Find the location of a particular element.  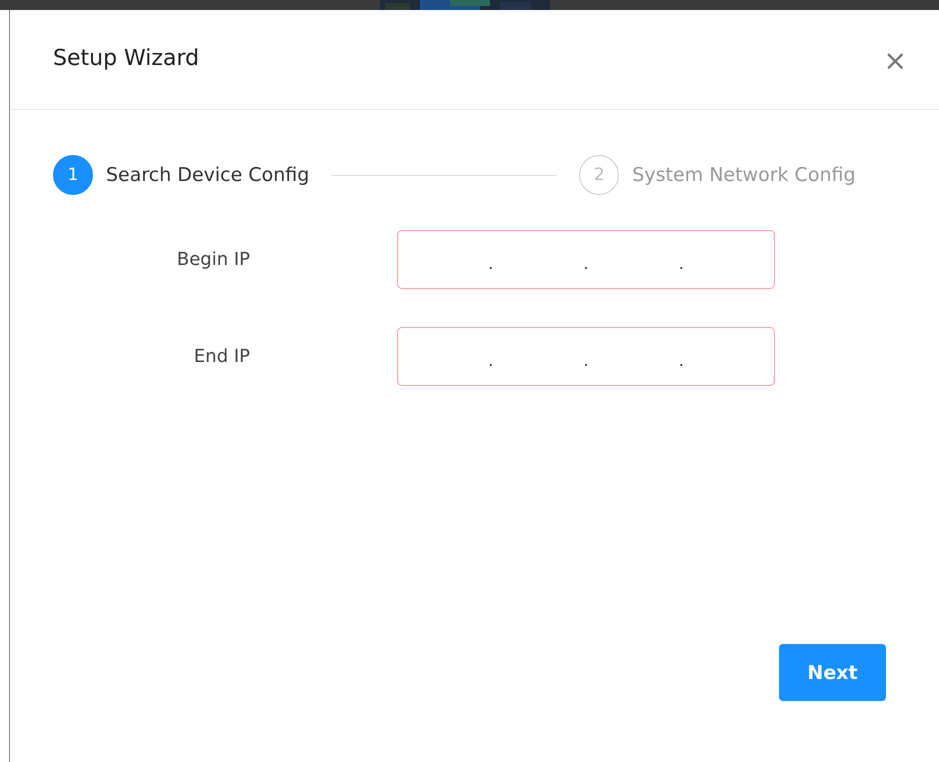

step-number: 1 is located at coordinates (73, 175).